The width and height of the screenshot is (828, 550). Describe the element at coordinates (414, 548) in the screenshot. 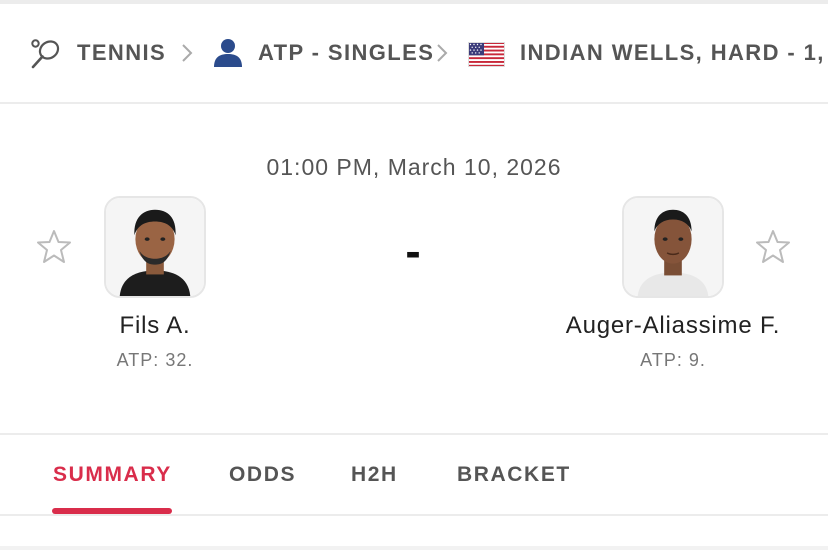

I see `bottom-divider` at that location.